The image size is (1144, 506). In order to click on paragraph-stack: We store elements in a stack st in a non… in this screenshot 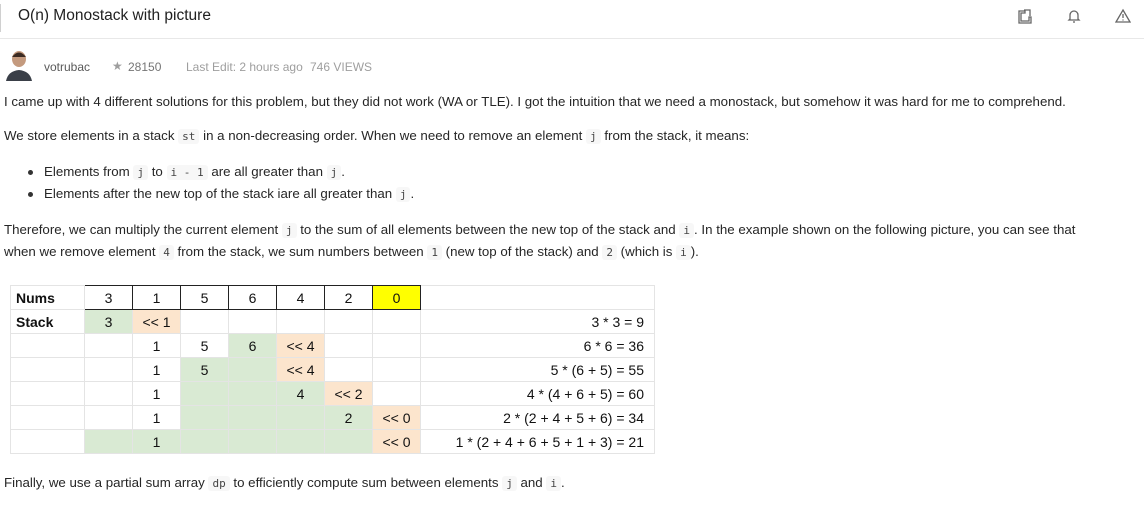, I will do `click(377, 136)`.